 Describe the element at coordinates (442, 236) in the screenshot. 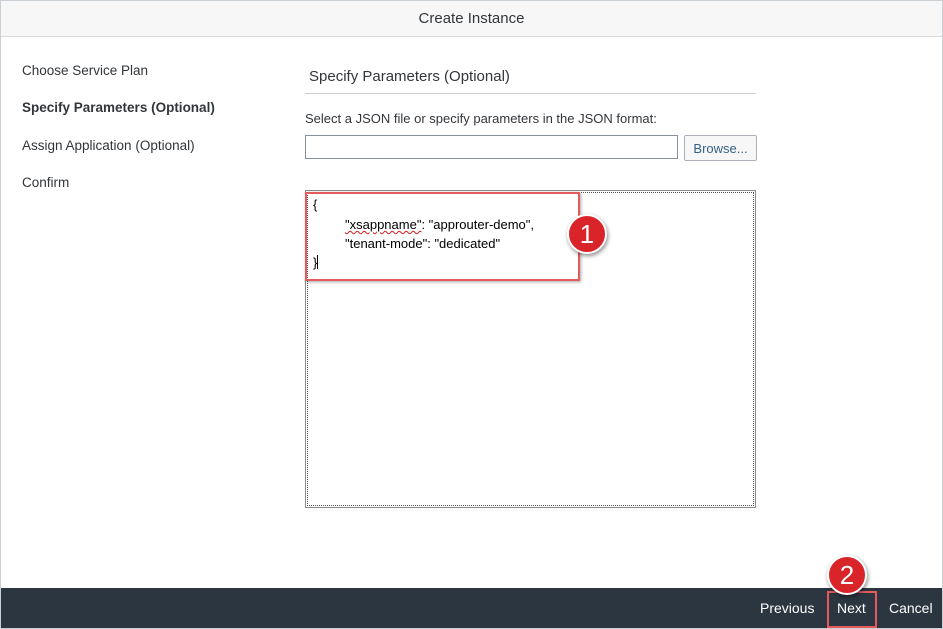

I see `json-highlight-box` at that location.